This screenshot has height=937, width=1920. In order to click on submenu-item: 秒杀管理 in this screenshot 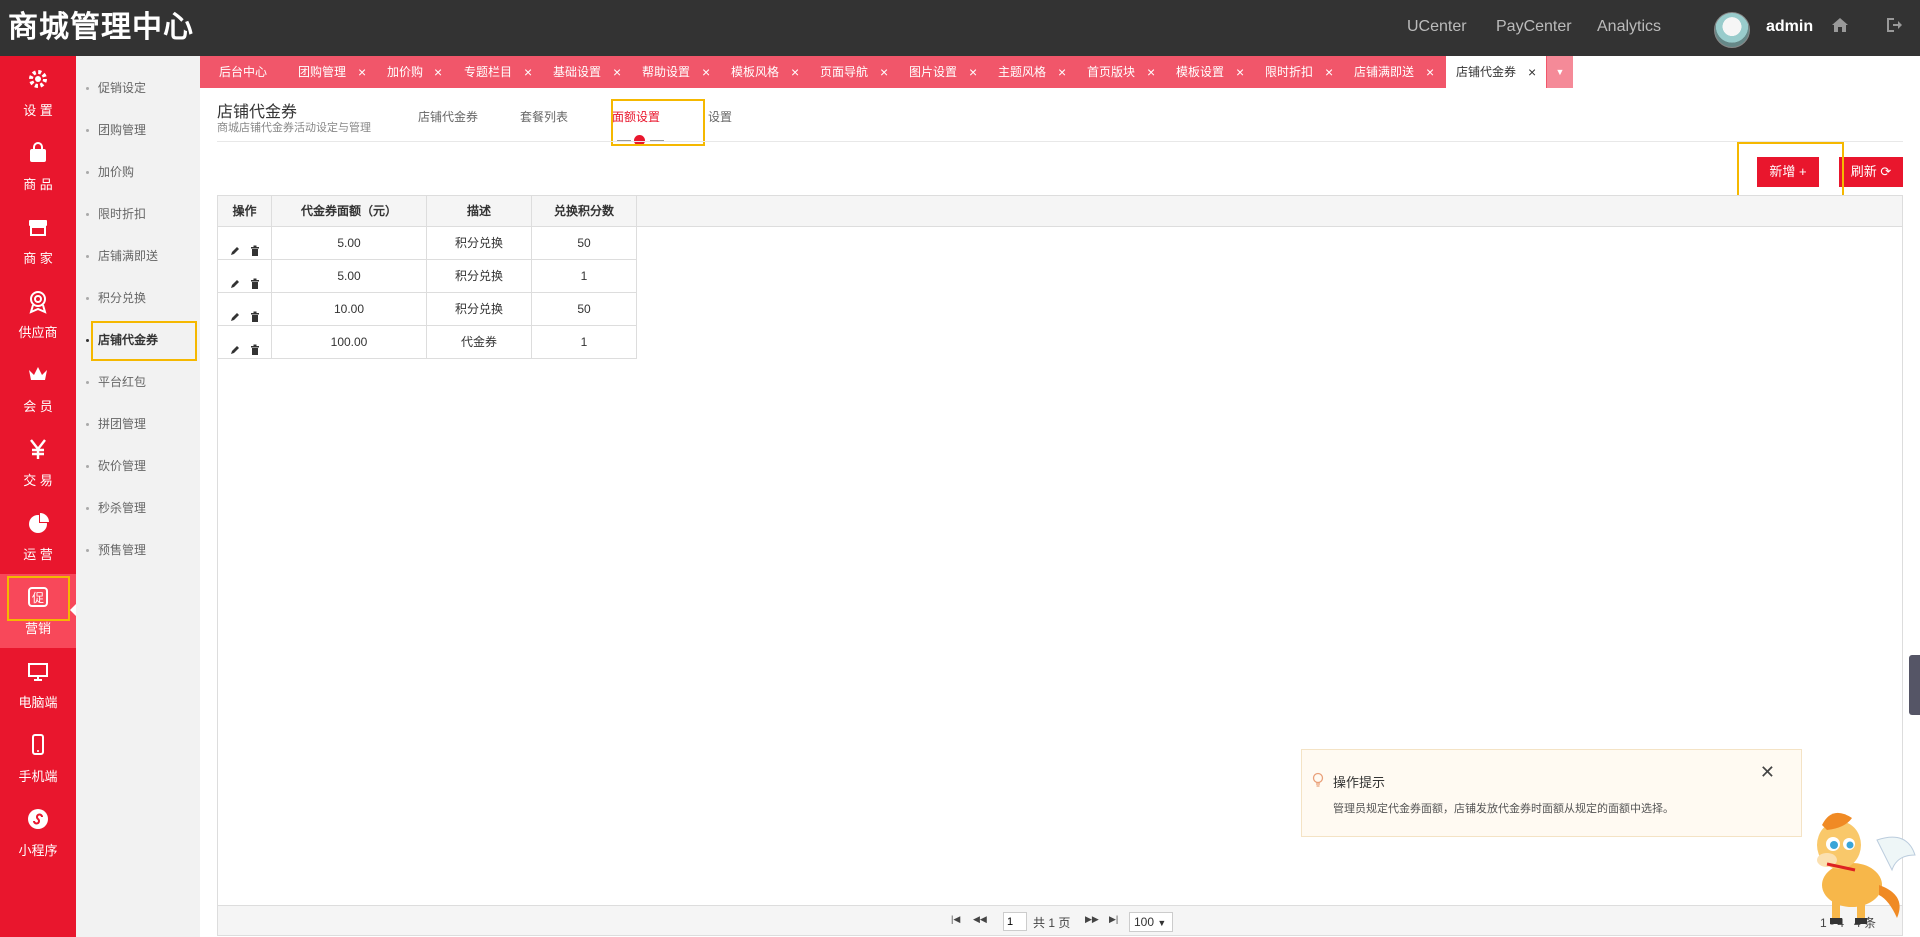, I will do `click(138, 508)`.